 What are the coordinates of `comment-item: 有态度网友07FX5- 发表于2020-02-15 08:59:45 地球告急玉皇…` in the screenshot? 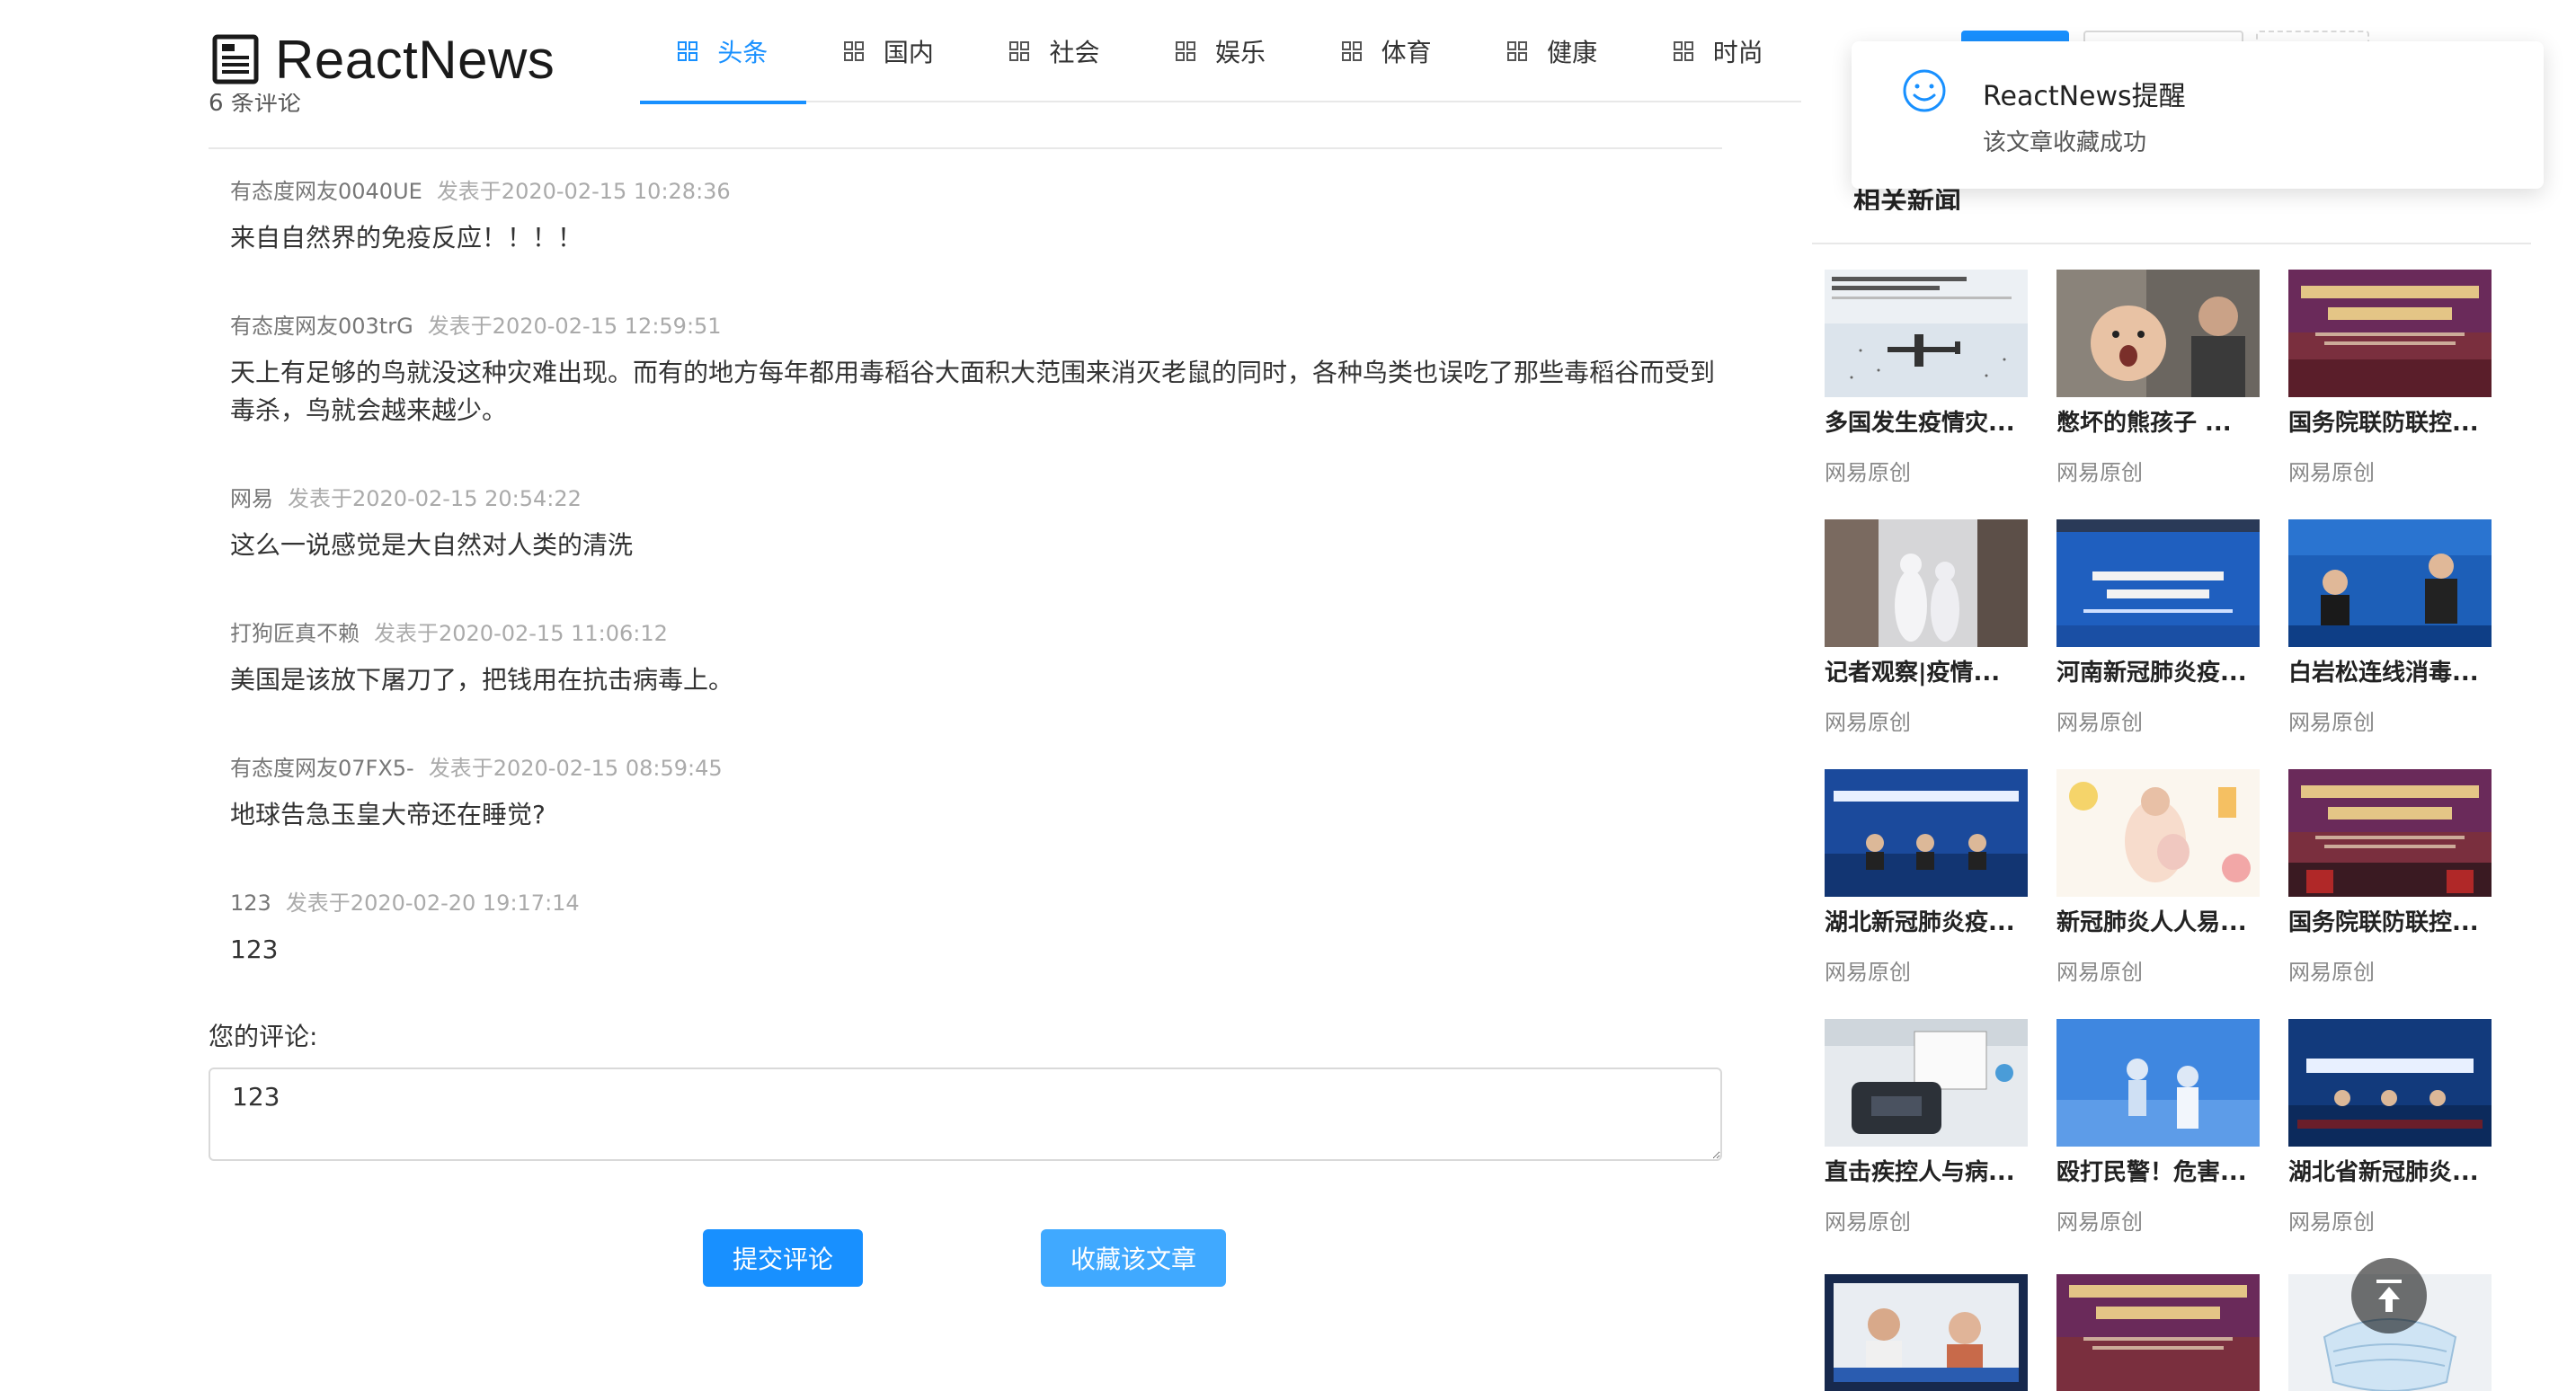 It's located at (976, 794).